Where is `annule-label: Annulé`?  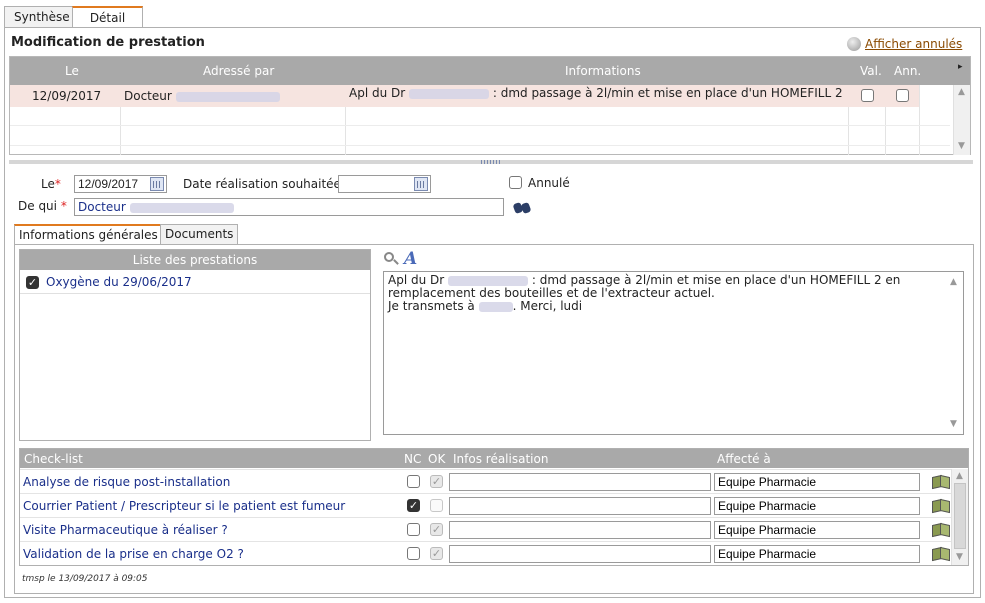 annule-label: Annulé is located at coordinates (549, 183).